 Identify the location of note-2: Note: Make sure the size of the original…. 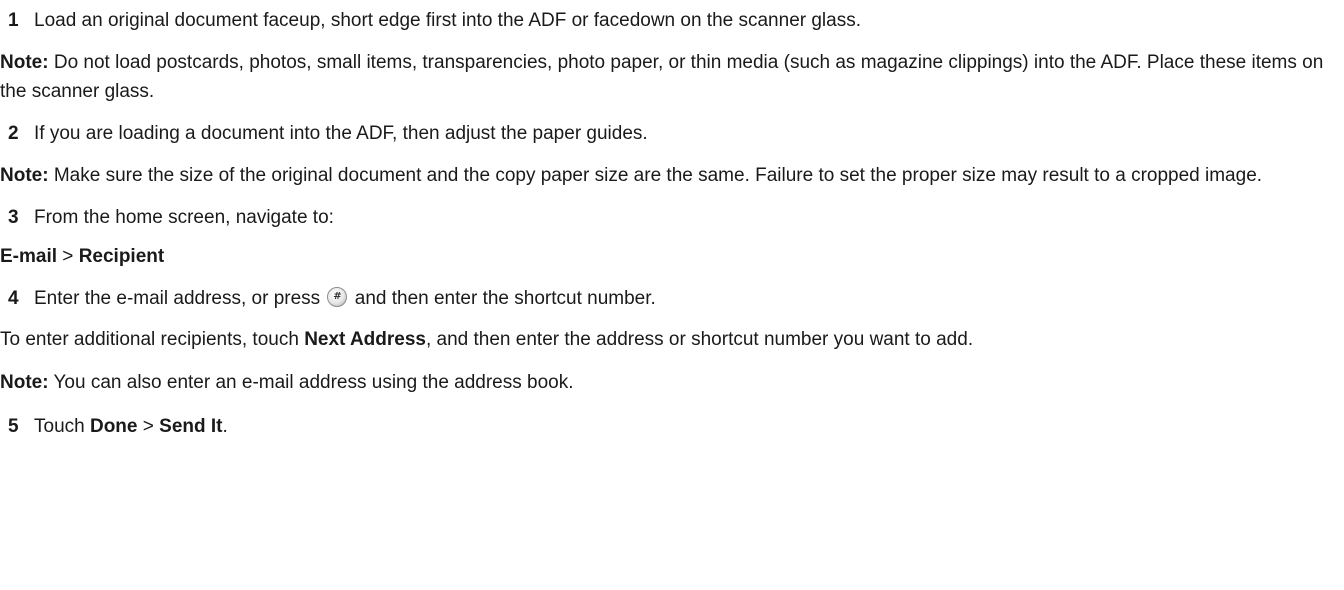
(669, 175).